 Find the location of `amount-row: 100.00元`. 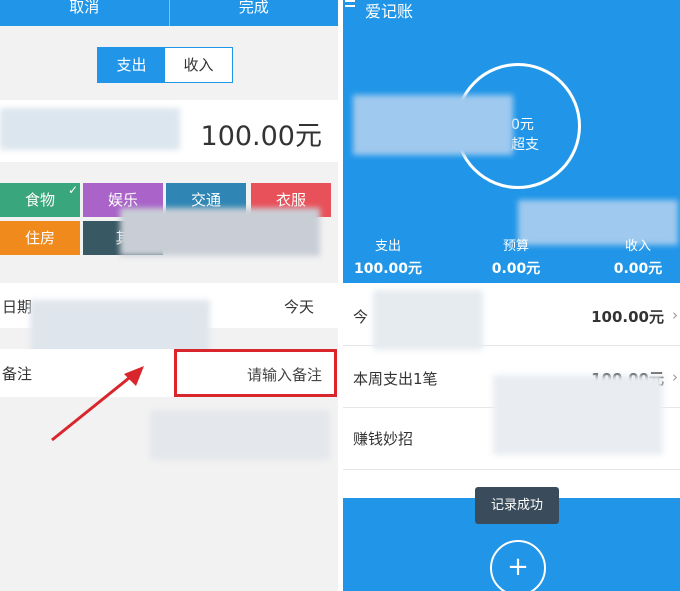

amount-row: 100.00元 is located at coordinates (169, 131).